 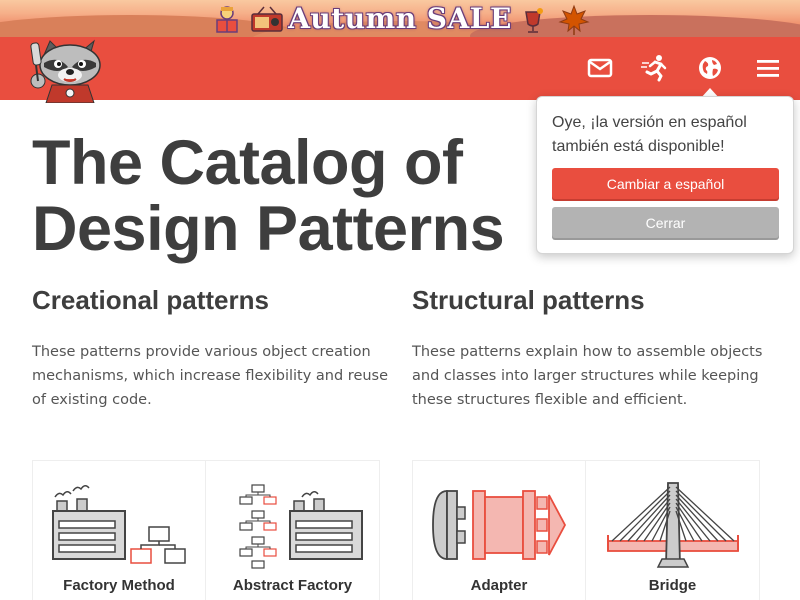 What do you see at coordinates (768, 68) in the screenshot?
I see `hamburger-menu-icon` at bounding box center [768, 68].